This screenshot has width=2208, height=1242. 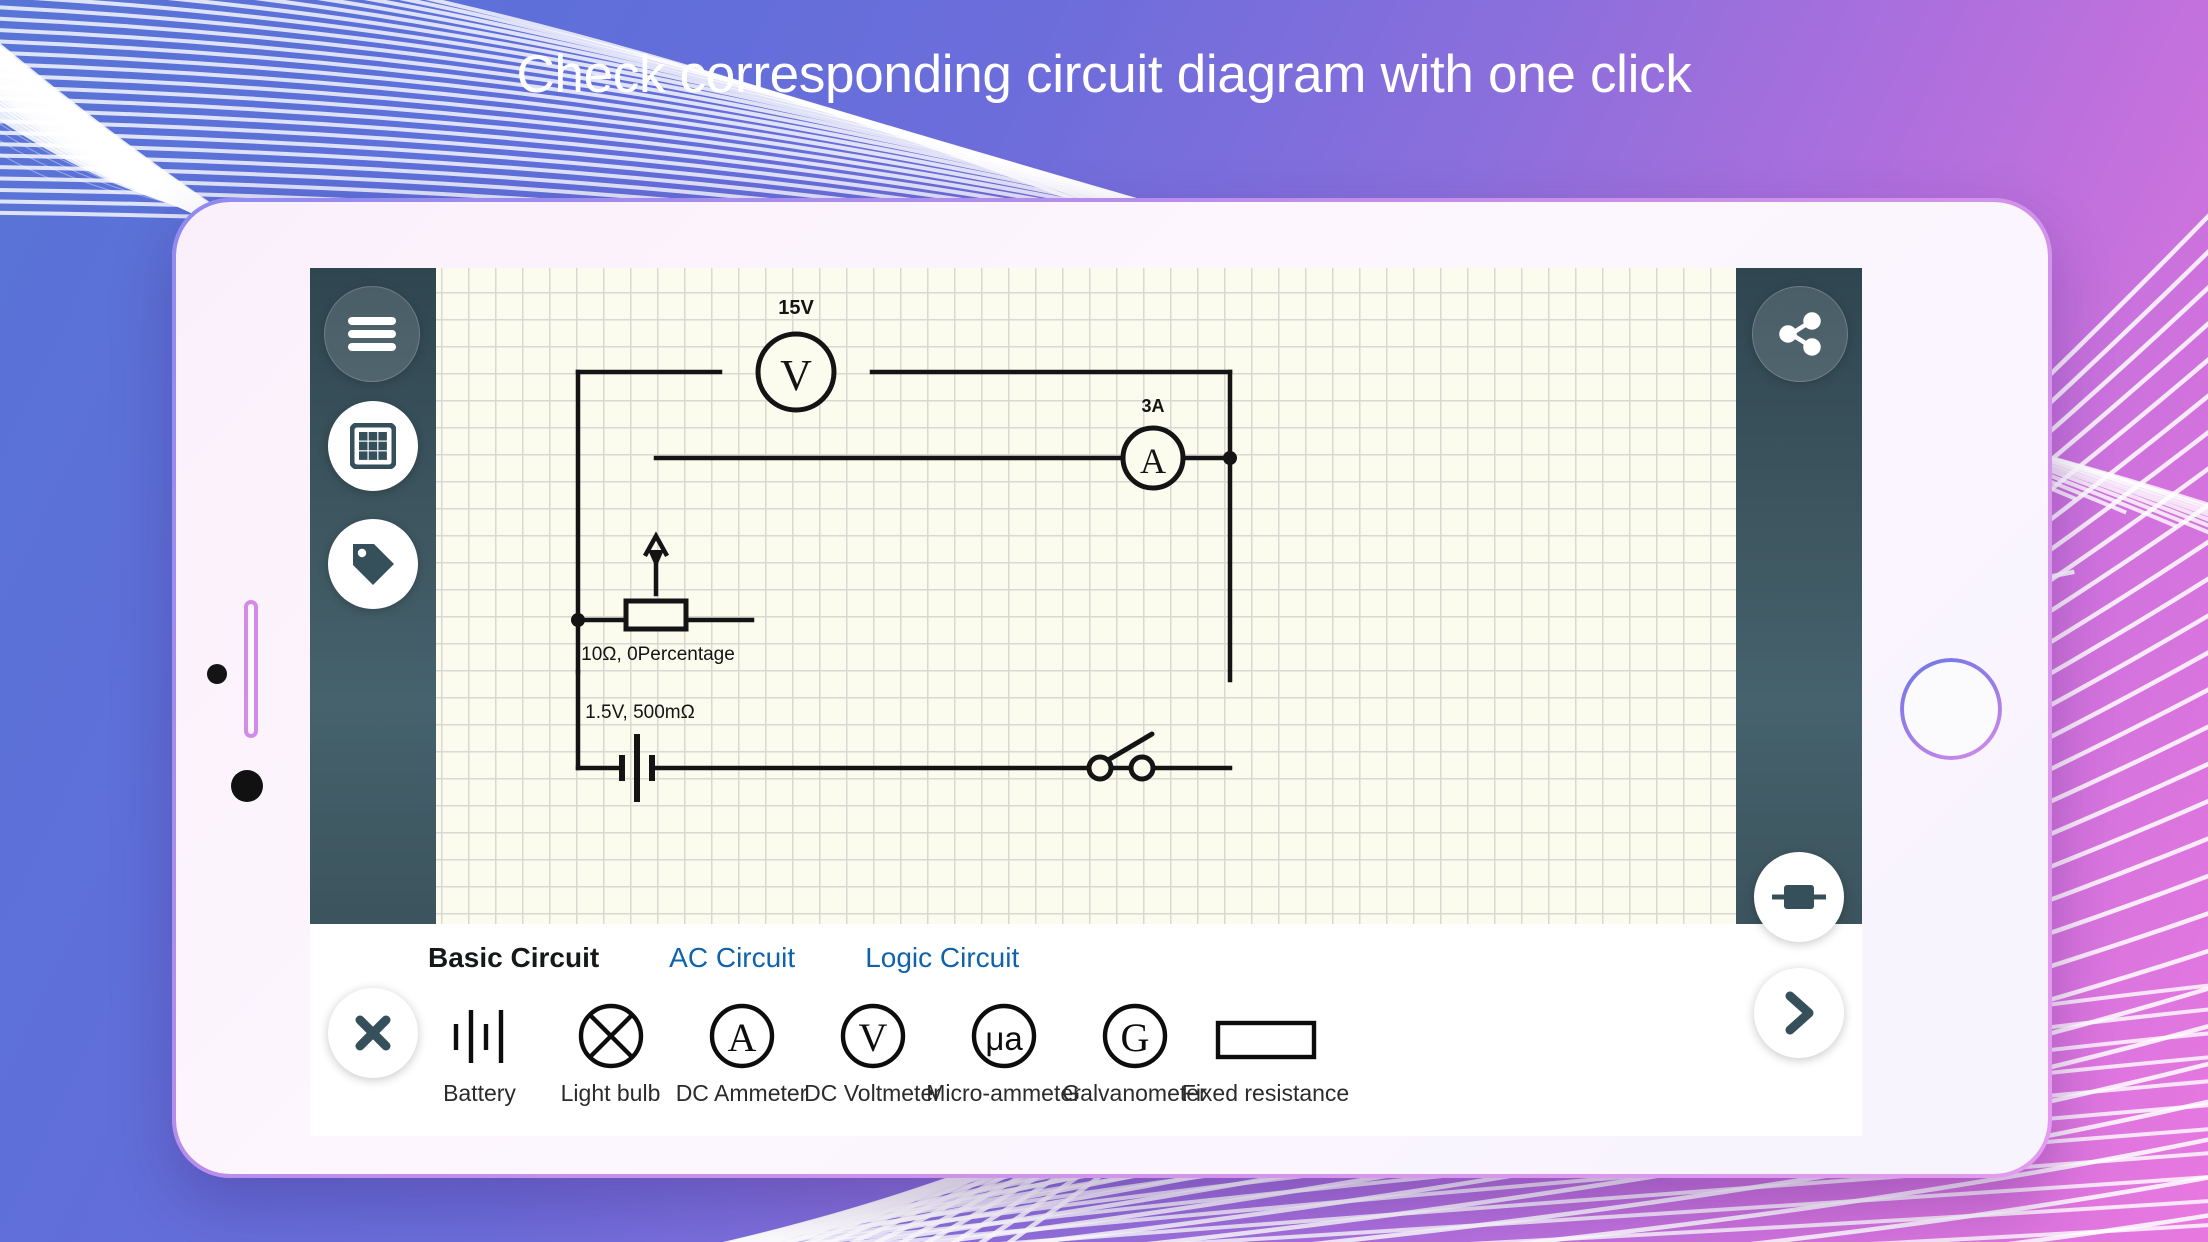 I want to click on palette-item-micro-ammeter: μa Micro-ammeter, so click(x=1003, y=1053).